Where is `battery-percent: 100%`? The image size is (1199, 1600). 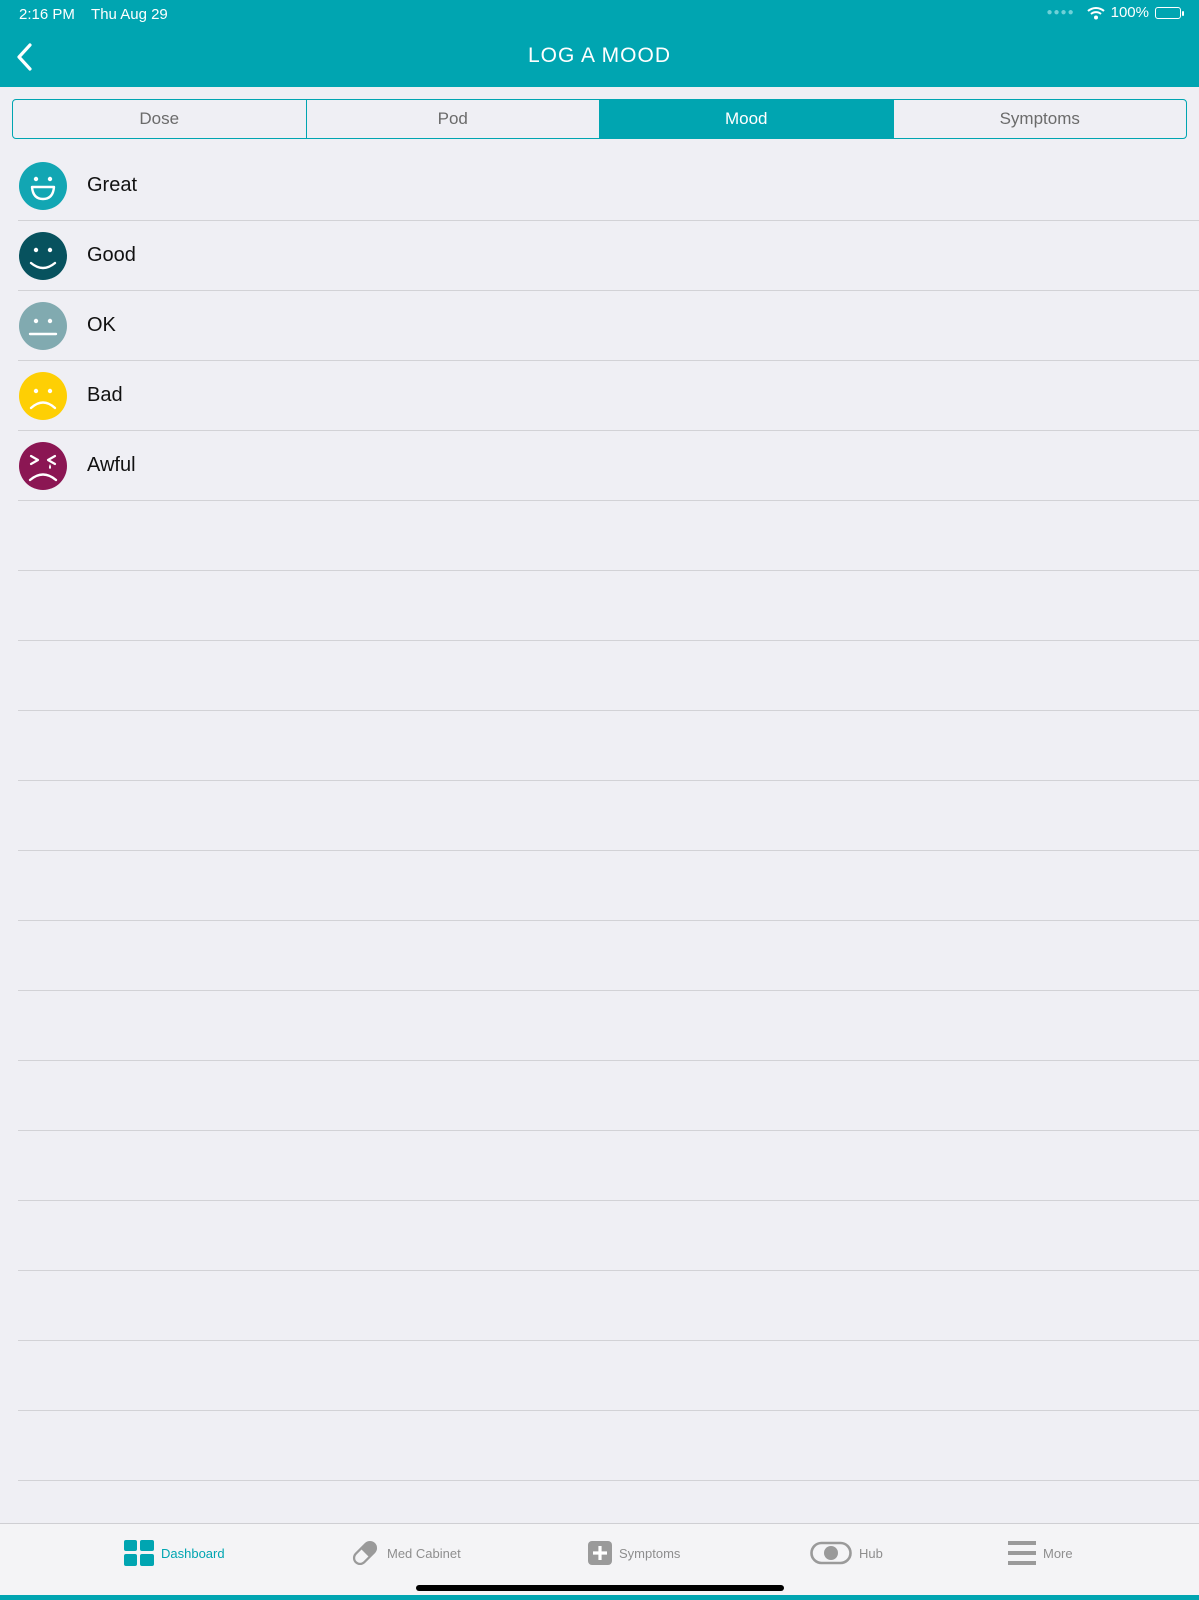 battery-percent: 100% is located at coordinates (1129, 12).